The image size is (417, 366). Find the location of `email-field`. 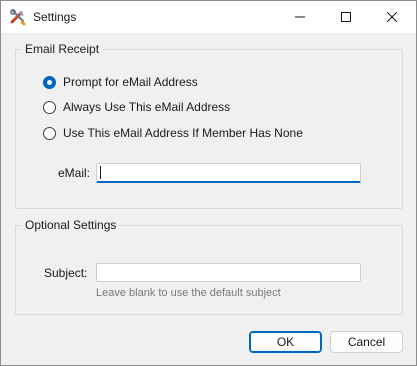

email-field is located at coordinates (228, 173).